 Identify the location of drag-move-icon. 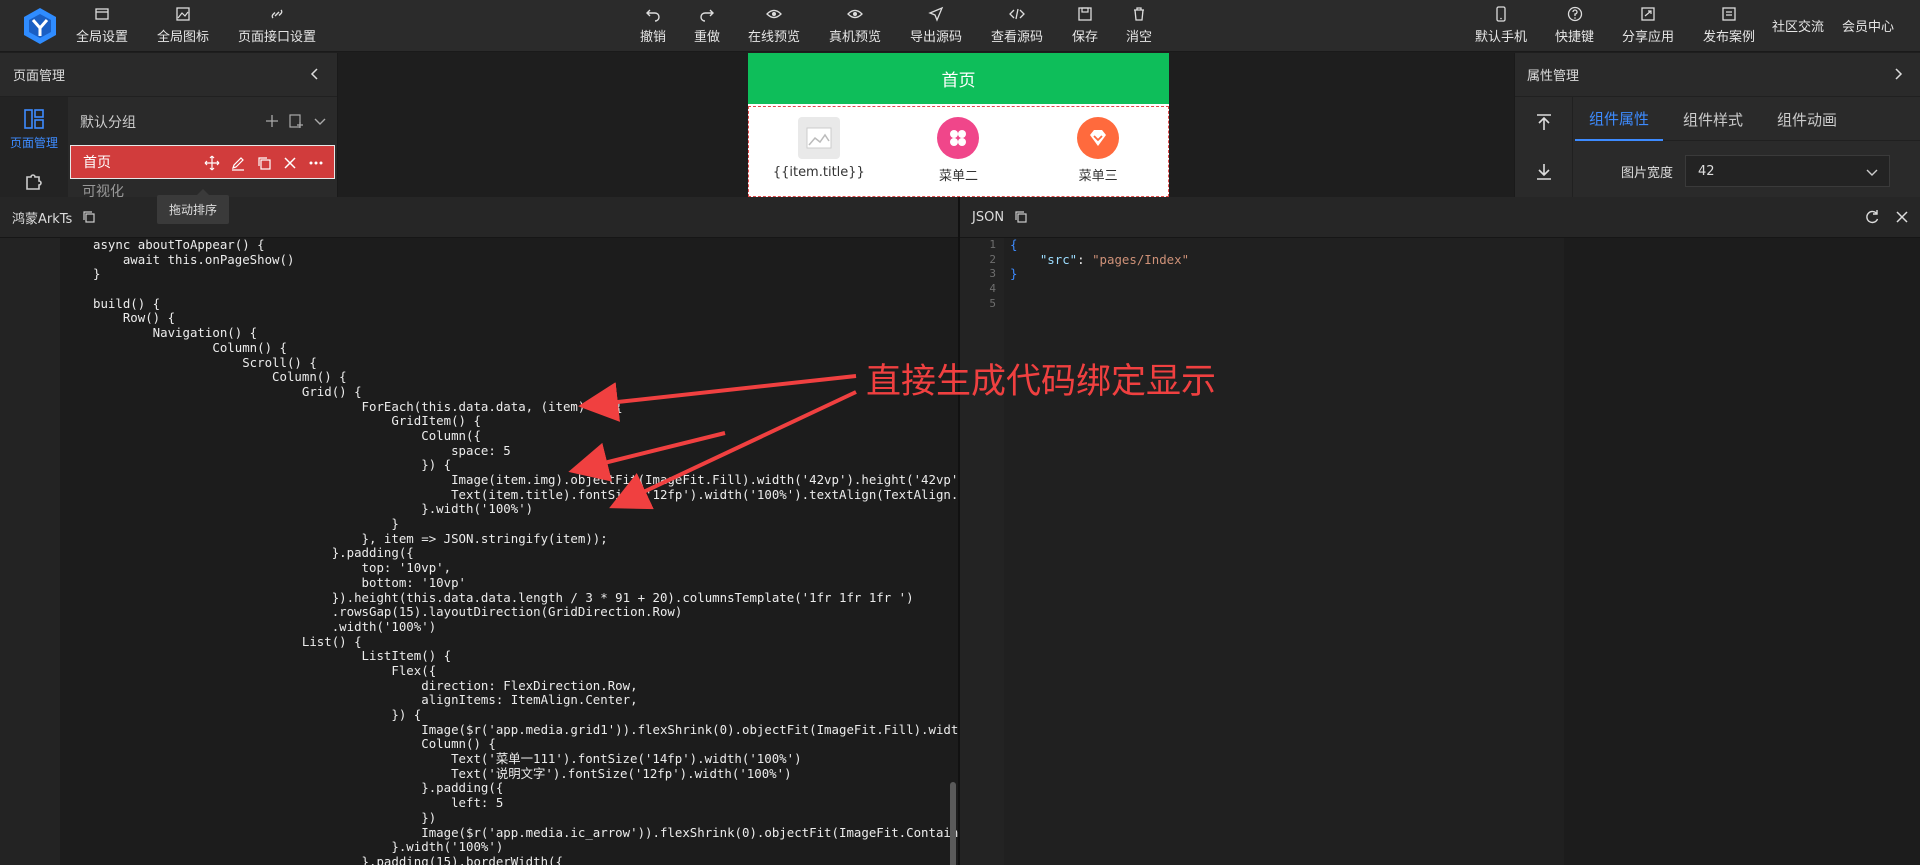
(212, 163).